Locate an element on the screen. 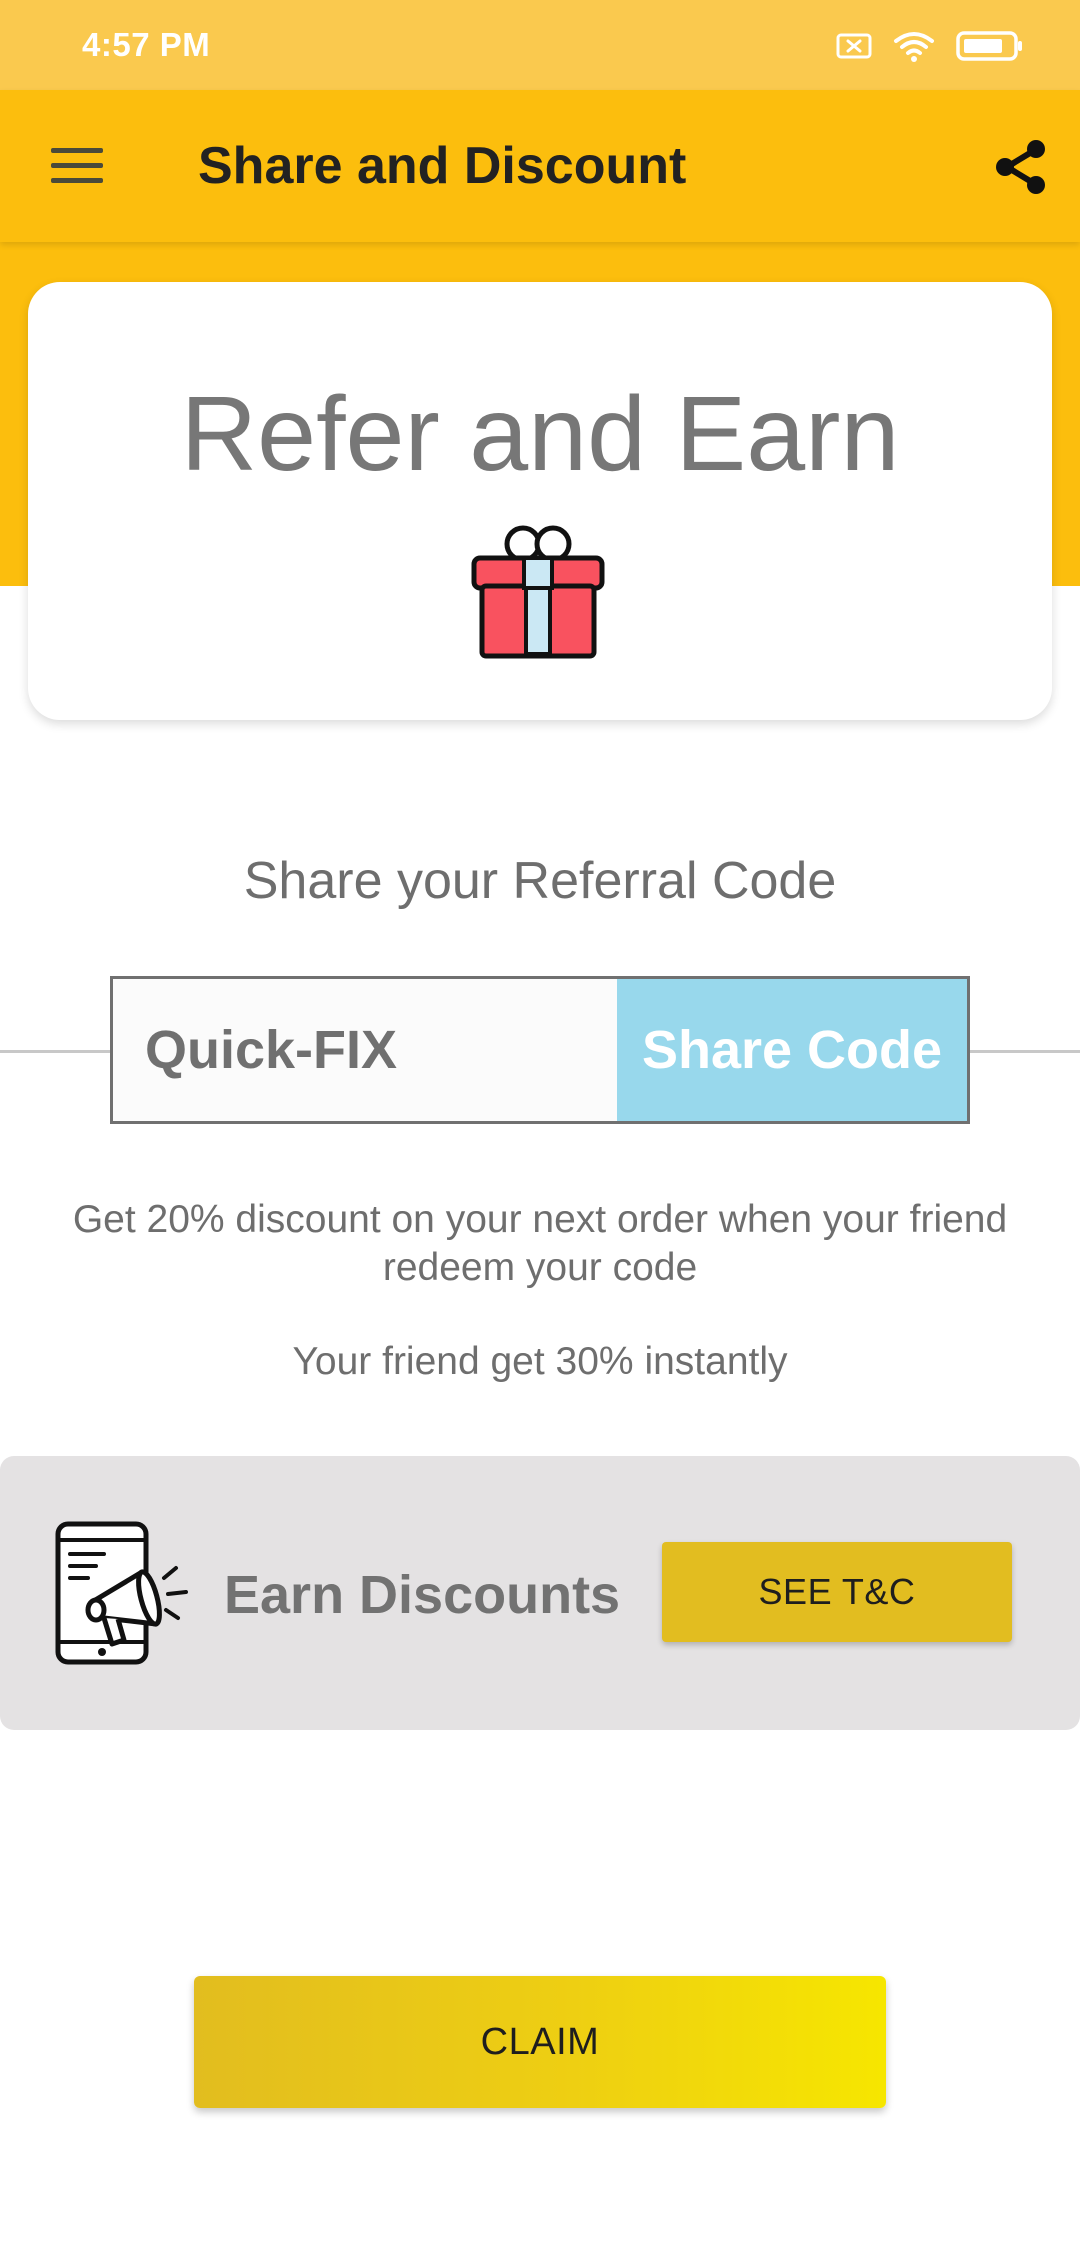 This screenshot has width=1080, height=2246. status-time: 4:57 PM is located at coordinates (146, 44).